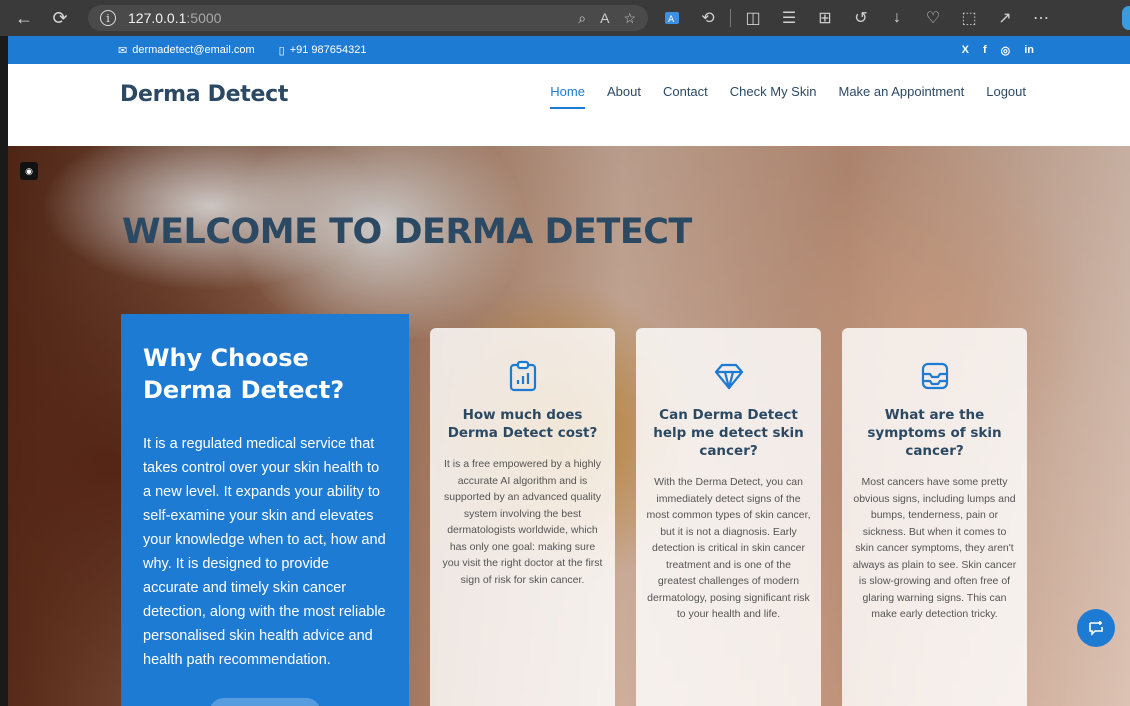 The height and width of the screenshot is (706, 1130). I want to click on svg-text: A, so click(671, 20).